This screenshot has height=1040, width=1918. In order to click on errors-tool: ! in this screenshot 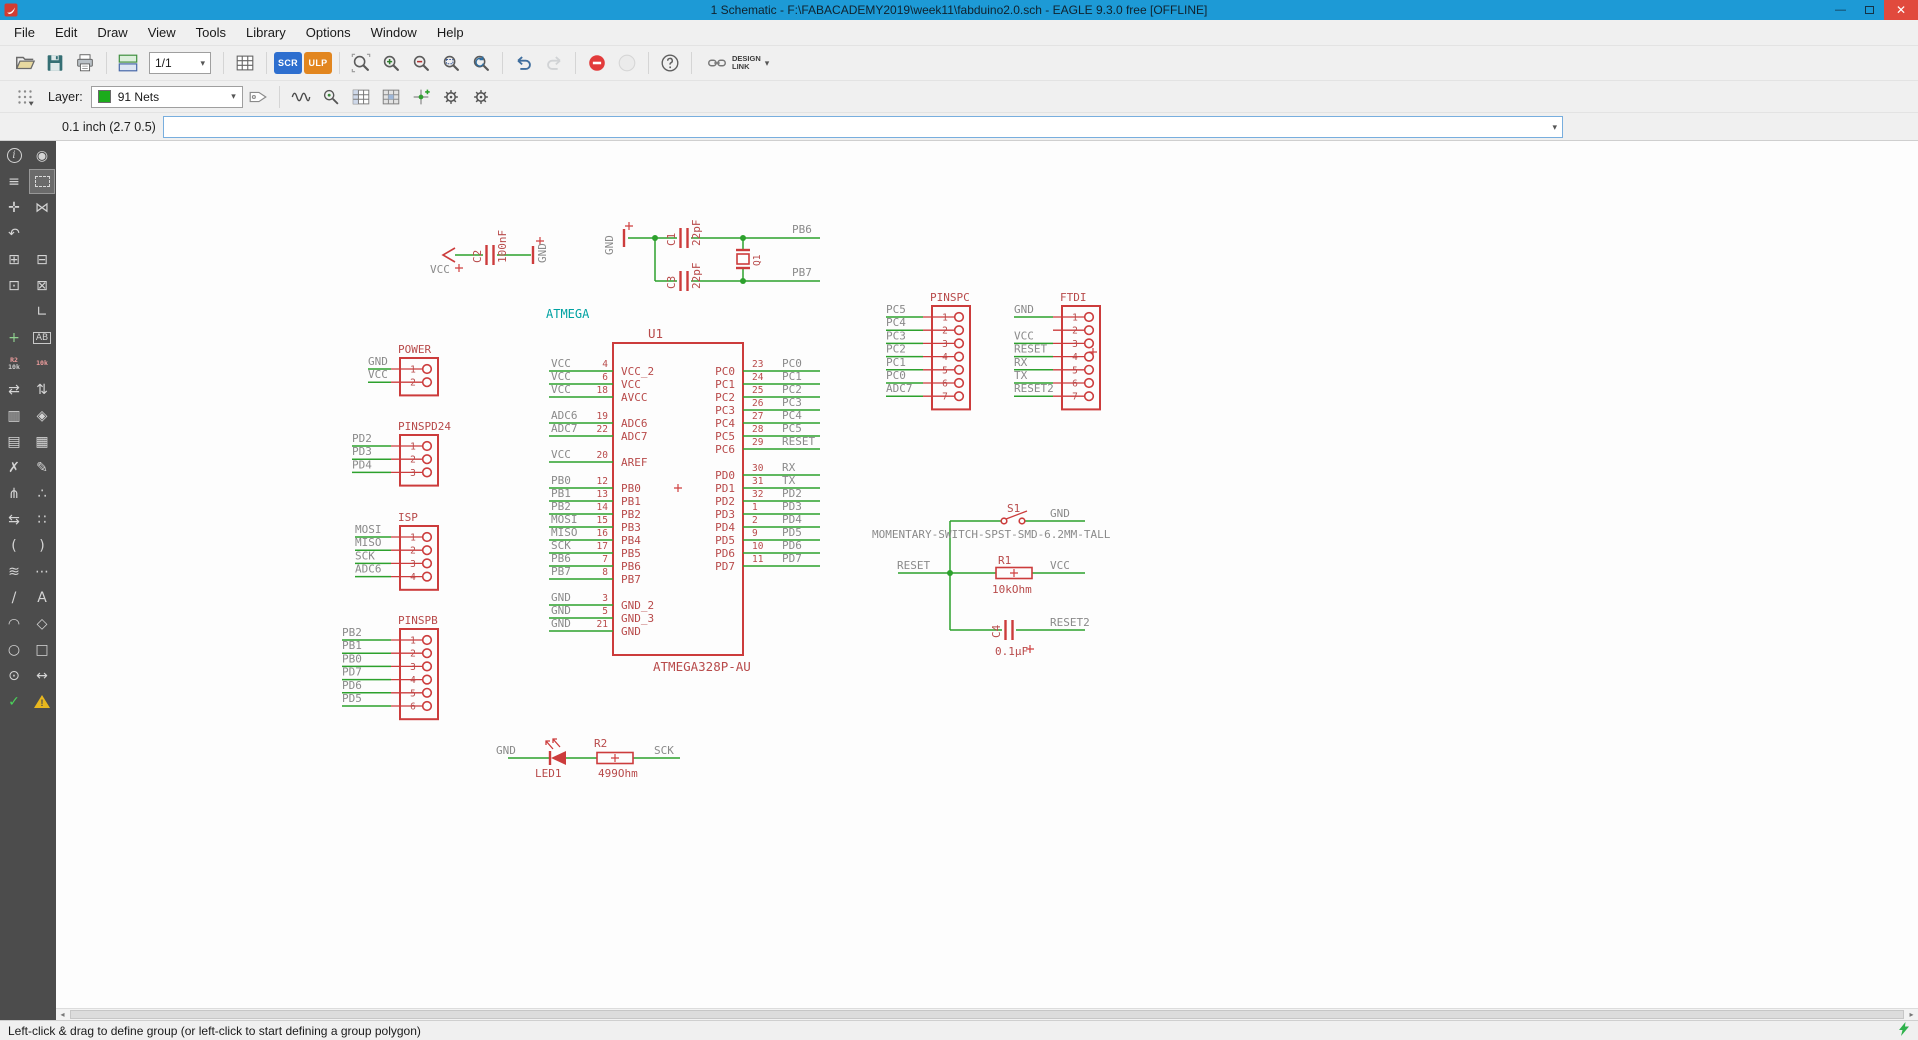, I will do `click(42, 701)`.